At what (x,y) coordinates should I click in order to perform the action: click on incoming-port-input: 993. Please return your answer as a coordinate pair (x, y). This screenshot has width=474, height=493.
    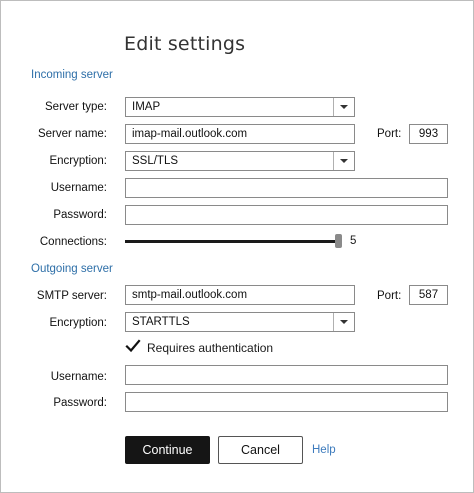
    Looking at the image, I should click on (428, 134).